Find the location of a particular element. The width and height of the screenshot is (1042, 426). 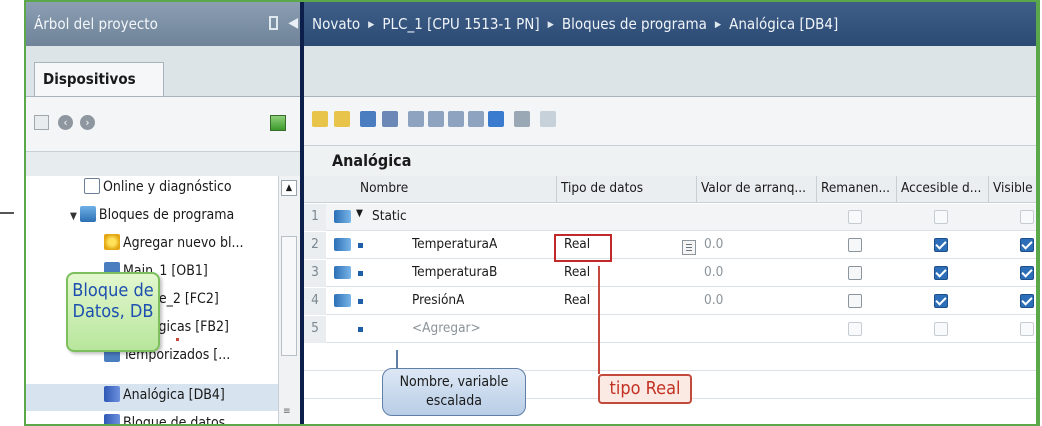

copy-snapshot-icon is located at coordinates (436, 119).